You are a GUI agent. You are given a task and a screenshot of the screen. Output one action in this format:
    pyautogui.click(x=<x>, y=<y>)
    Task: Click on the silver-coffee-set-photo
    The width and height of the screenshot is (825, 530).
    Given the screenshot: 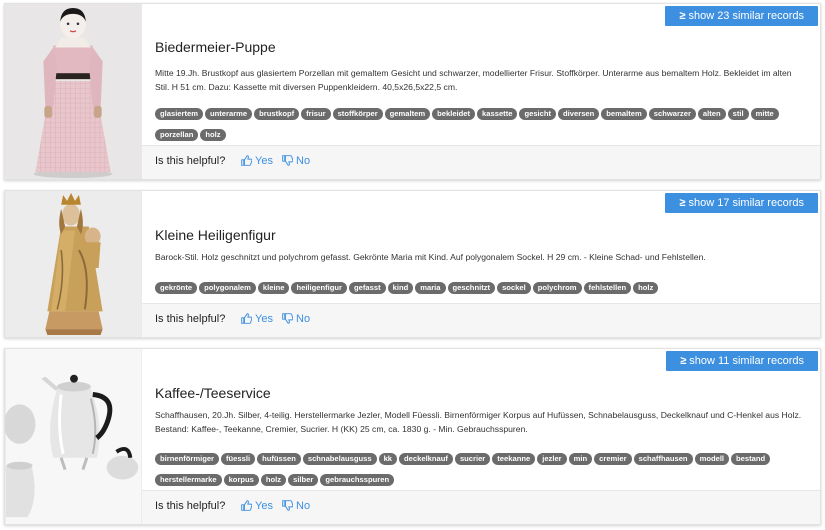 What is the action you would take?
    pyautogui.click(x=73, y=436)
    